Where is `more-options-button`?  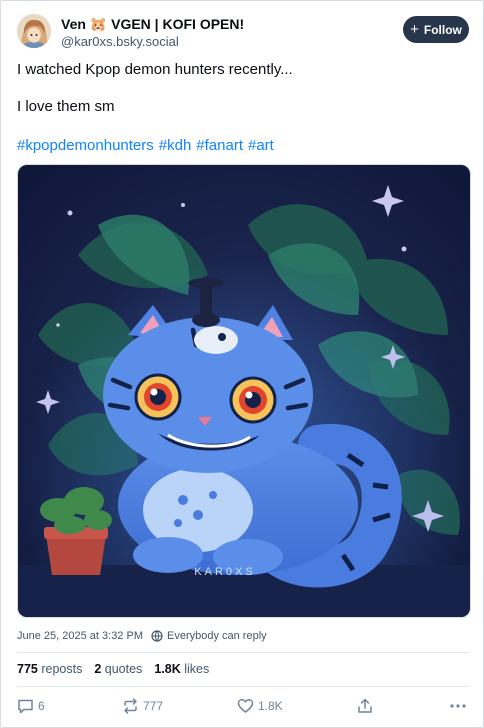 more-options-button is located at coordinates (458, 706).